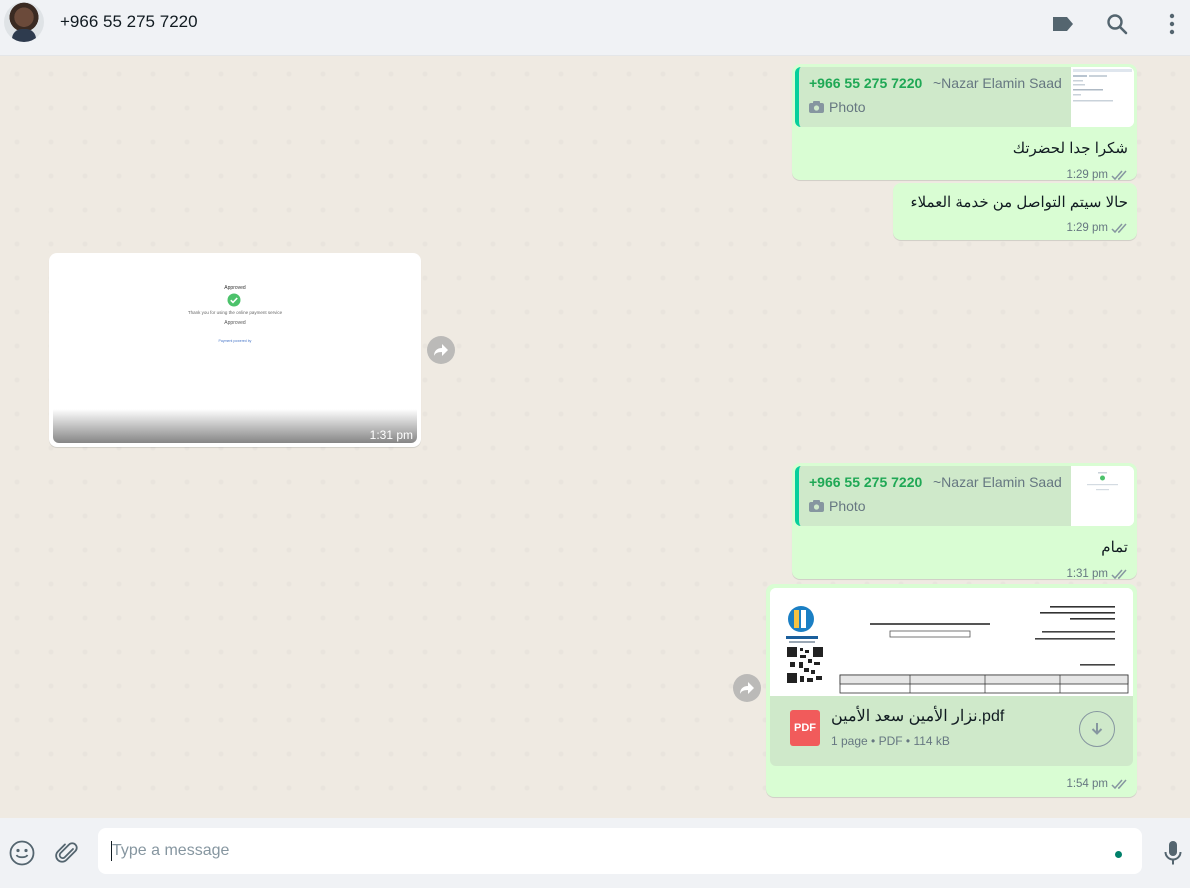  I want to click on attach-icon, so click(67, 853).